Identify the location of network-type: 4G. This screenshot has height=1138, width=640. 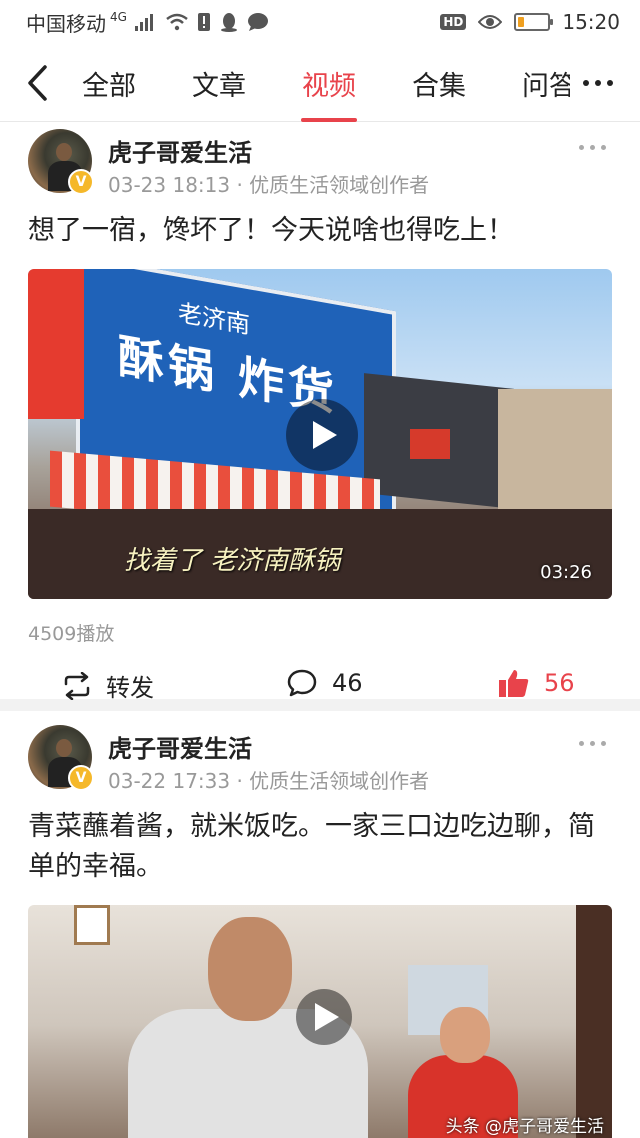
(118, 17).